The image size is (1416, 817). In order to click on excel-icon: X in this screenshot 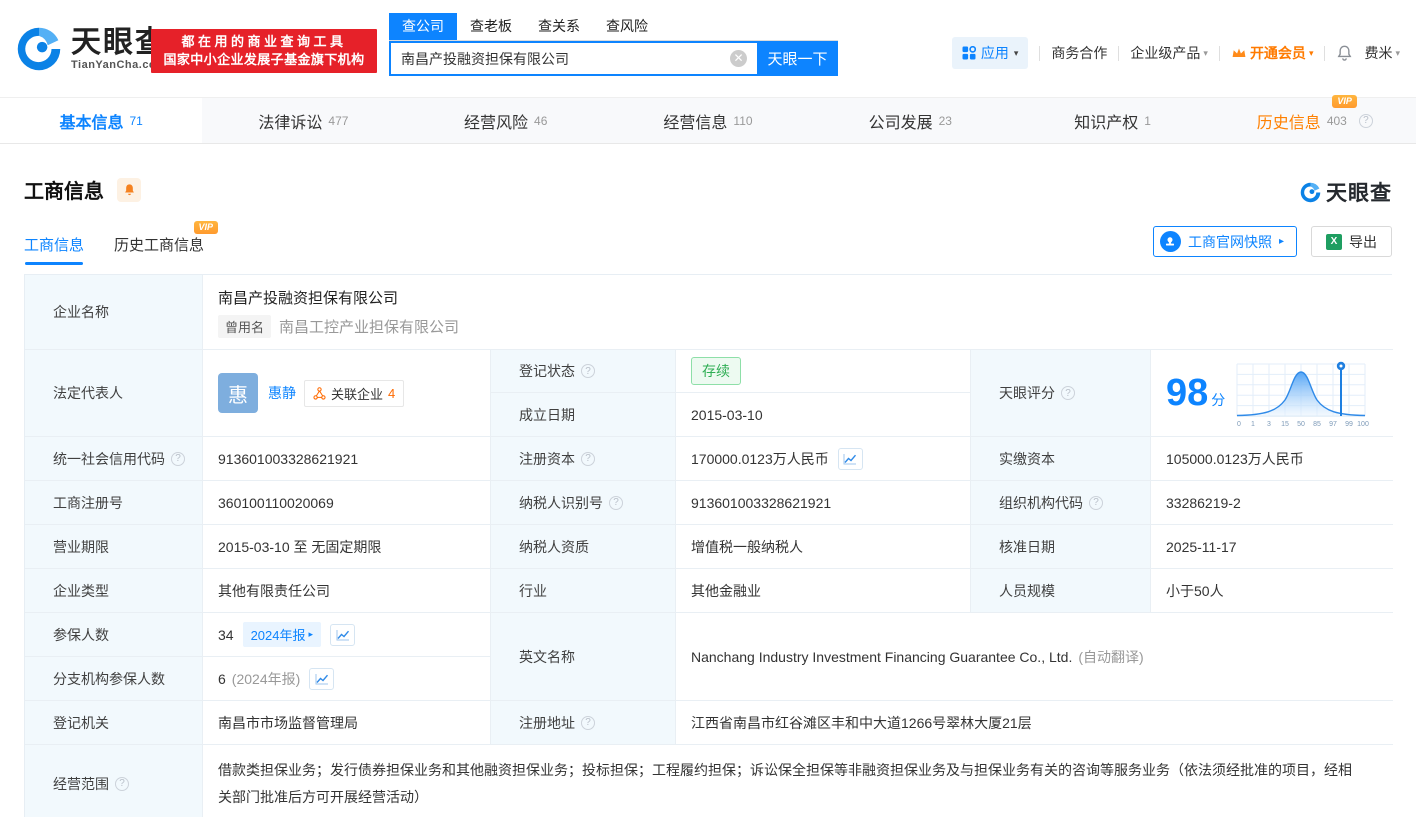, I will do `click(1334, 241)`.